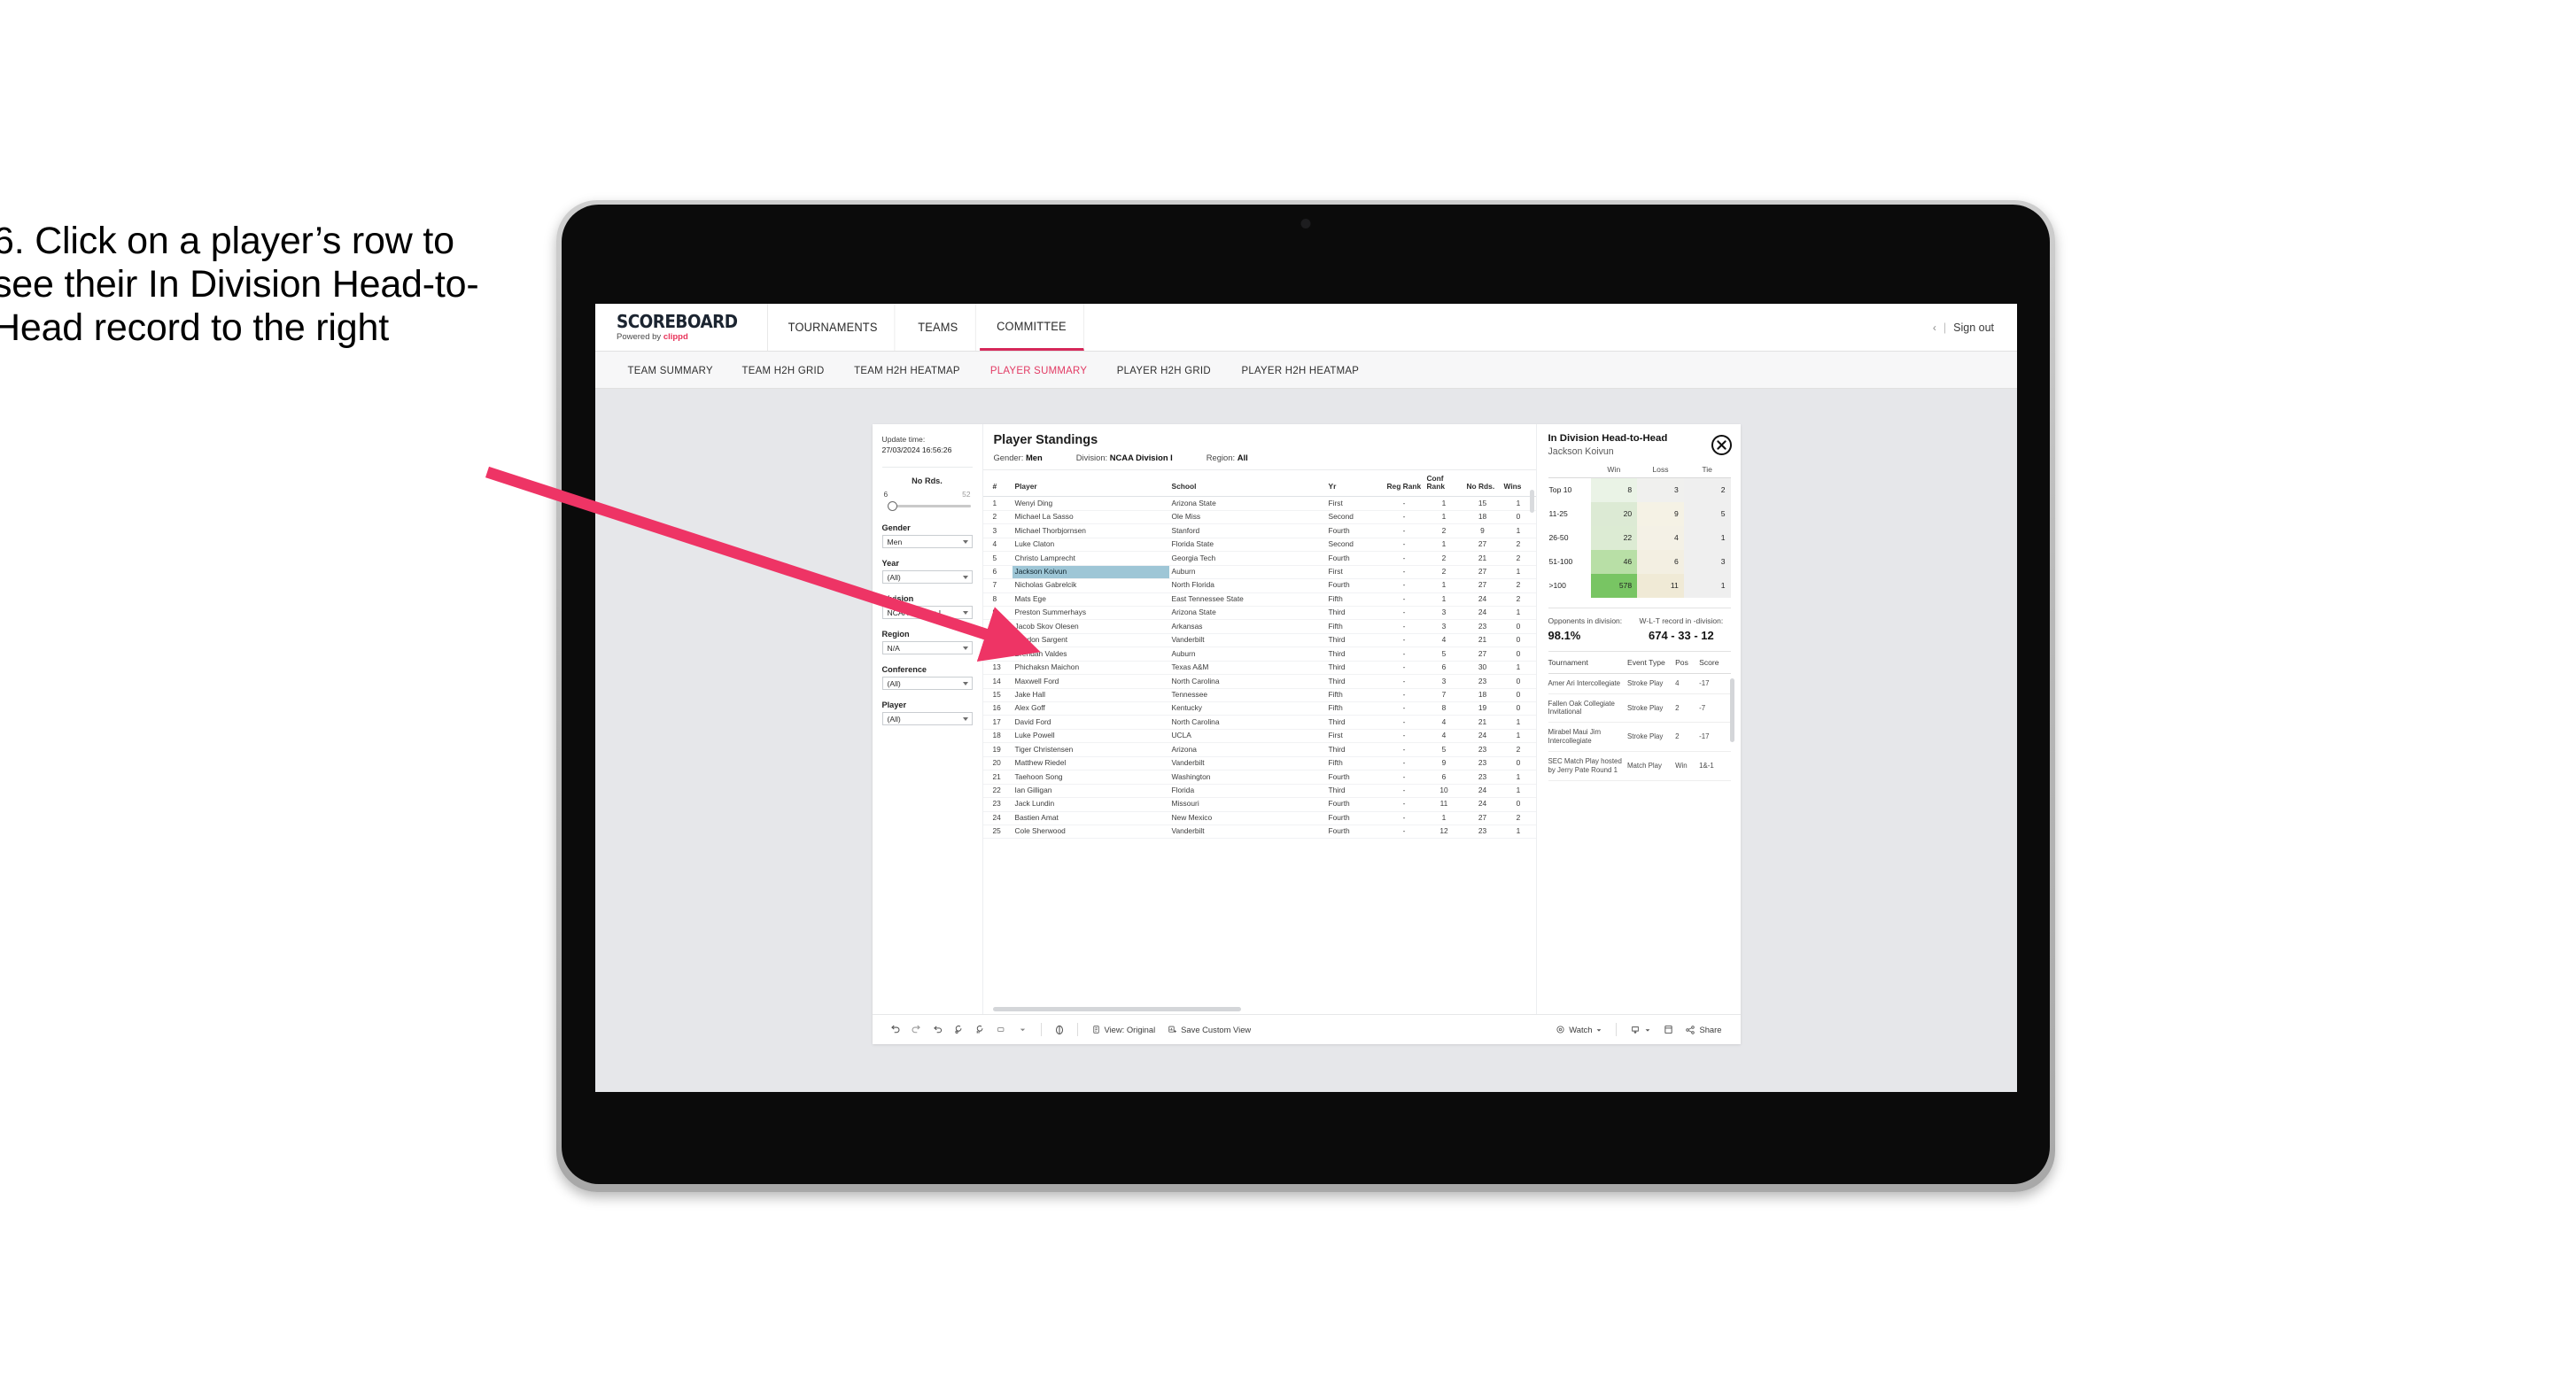 The height and width of the screenshot is (1386, 2576). What do you see at coordinates (1247, 614) in the screenshot?
I see `row-school: Arizona State` at bounding box center [1247, 614].